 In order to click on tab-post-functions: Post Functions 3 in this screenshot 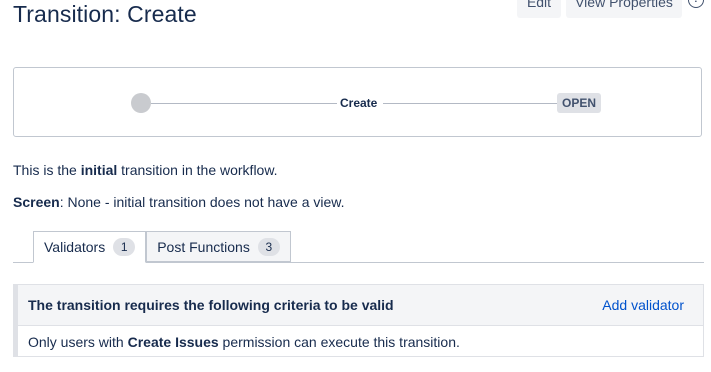, I will do `click(218, 246)`.